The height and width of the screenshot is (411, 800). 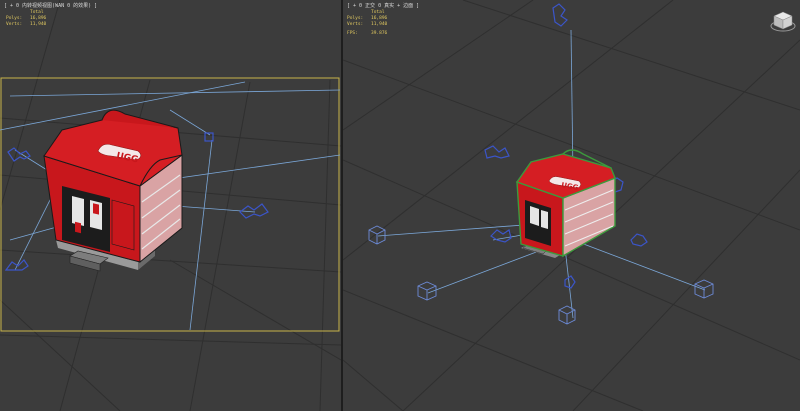 What do you see at coordinates (352, 33) in the screenshot?
I see `stats-key: FPS:` at bounding box center [352, 33].